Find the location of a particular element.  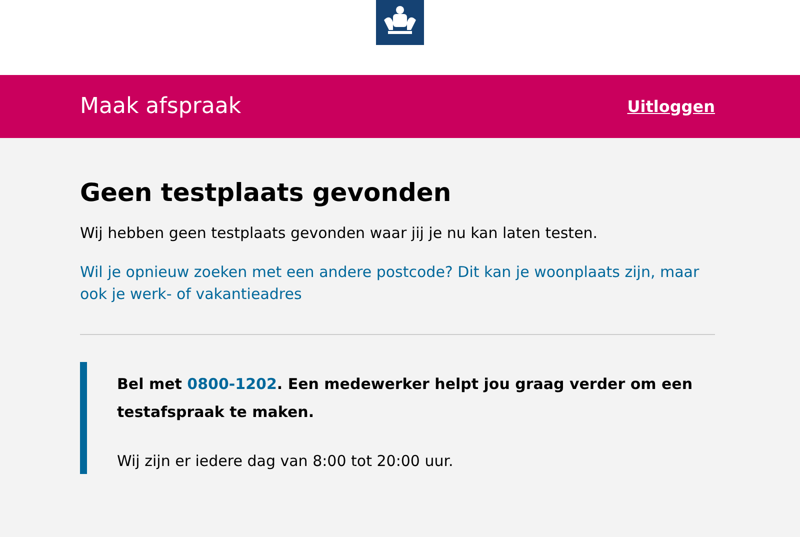

hours-text: Wij zijn er iedere dag van 8:00 tot 20:00 uur. is located at coordinates (285, 461).